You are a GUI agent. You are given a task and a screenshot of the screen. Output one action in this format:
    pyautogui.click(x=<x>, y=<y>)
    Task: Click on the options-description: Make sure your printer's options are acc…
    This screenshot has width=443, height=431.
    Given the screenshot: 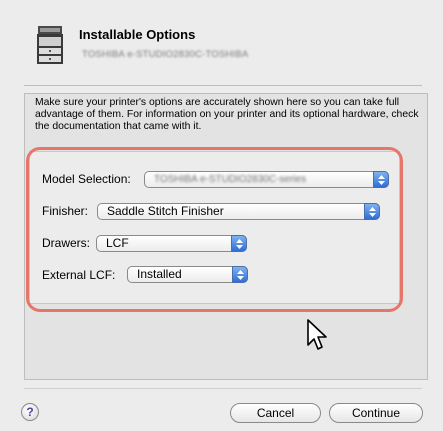 What is the action you would take?
    pyautogui.click(x=227, y=114)
    